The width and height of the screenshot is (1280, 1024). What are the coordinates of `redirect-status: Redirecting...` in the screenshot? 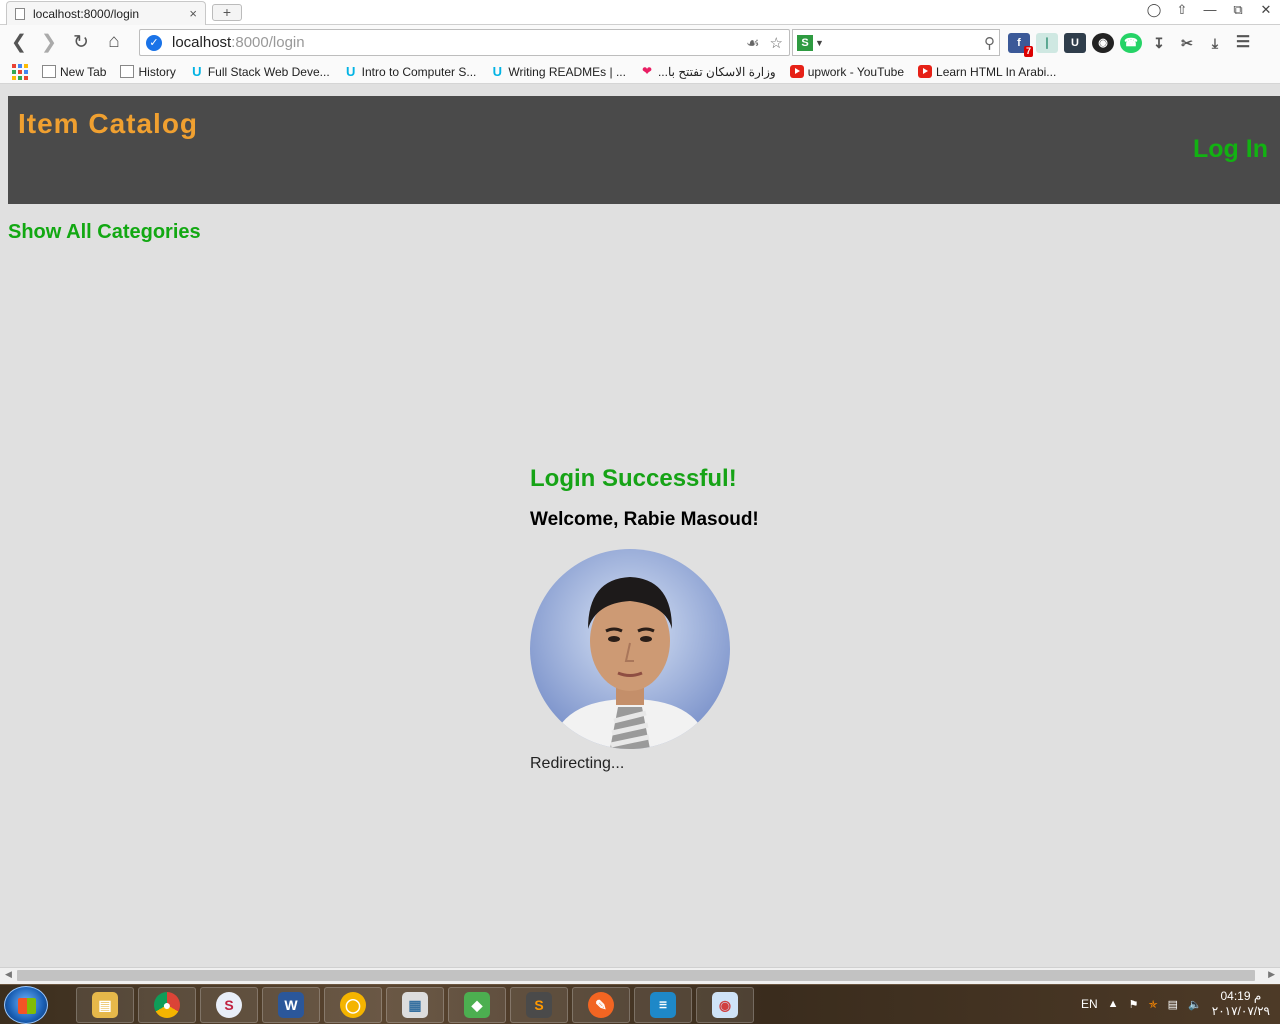 It's located at (577, 763).